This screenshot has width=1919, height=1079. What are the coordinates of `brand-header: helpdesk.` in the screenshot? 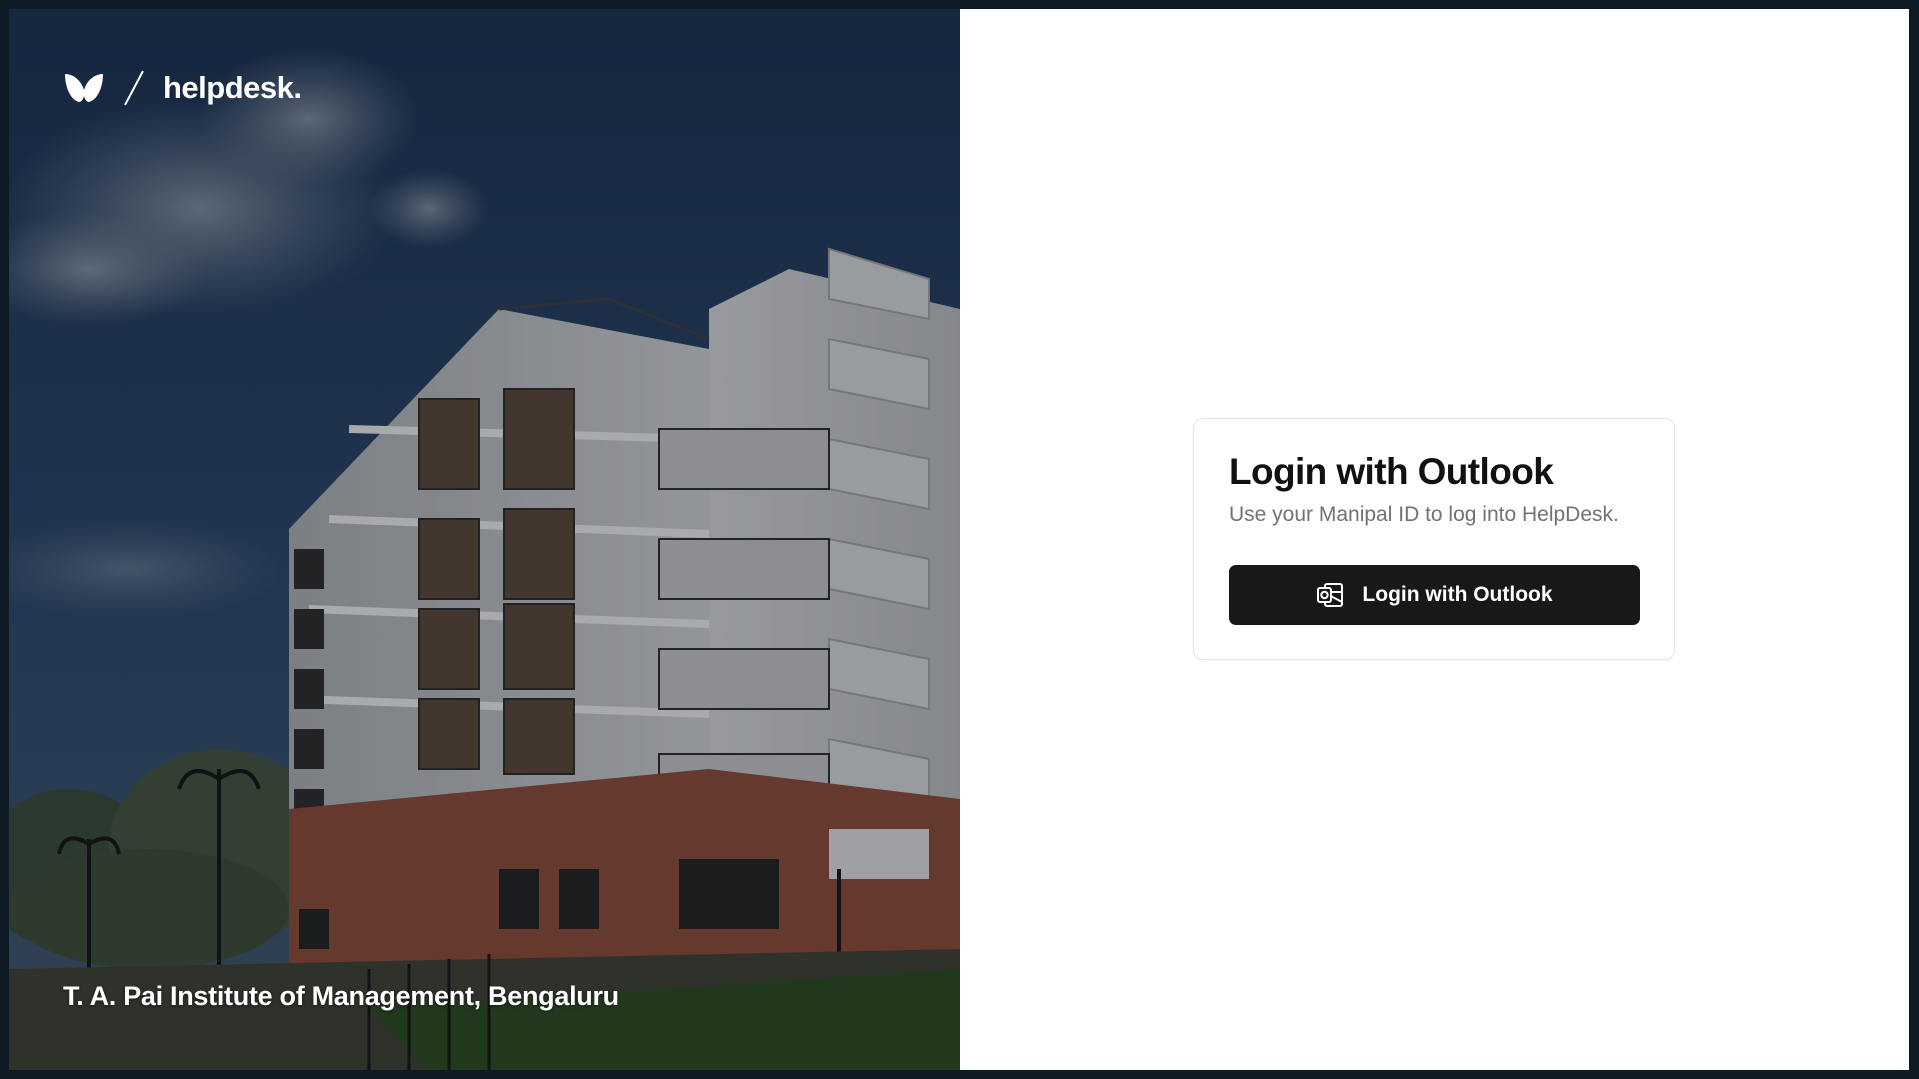 It's located at (182, 88).